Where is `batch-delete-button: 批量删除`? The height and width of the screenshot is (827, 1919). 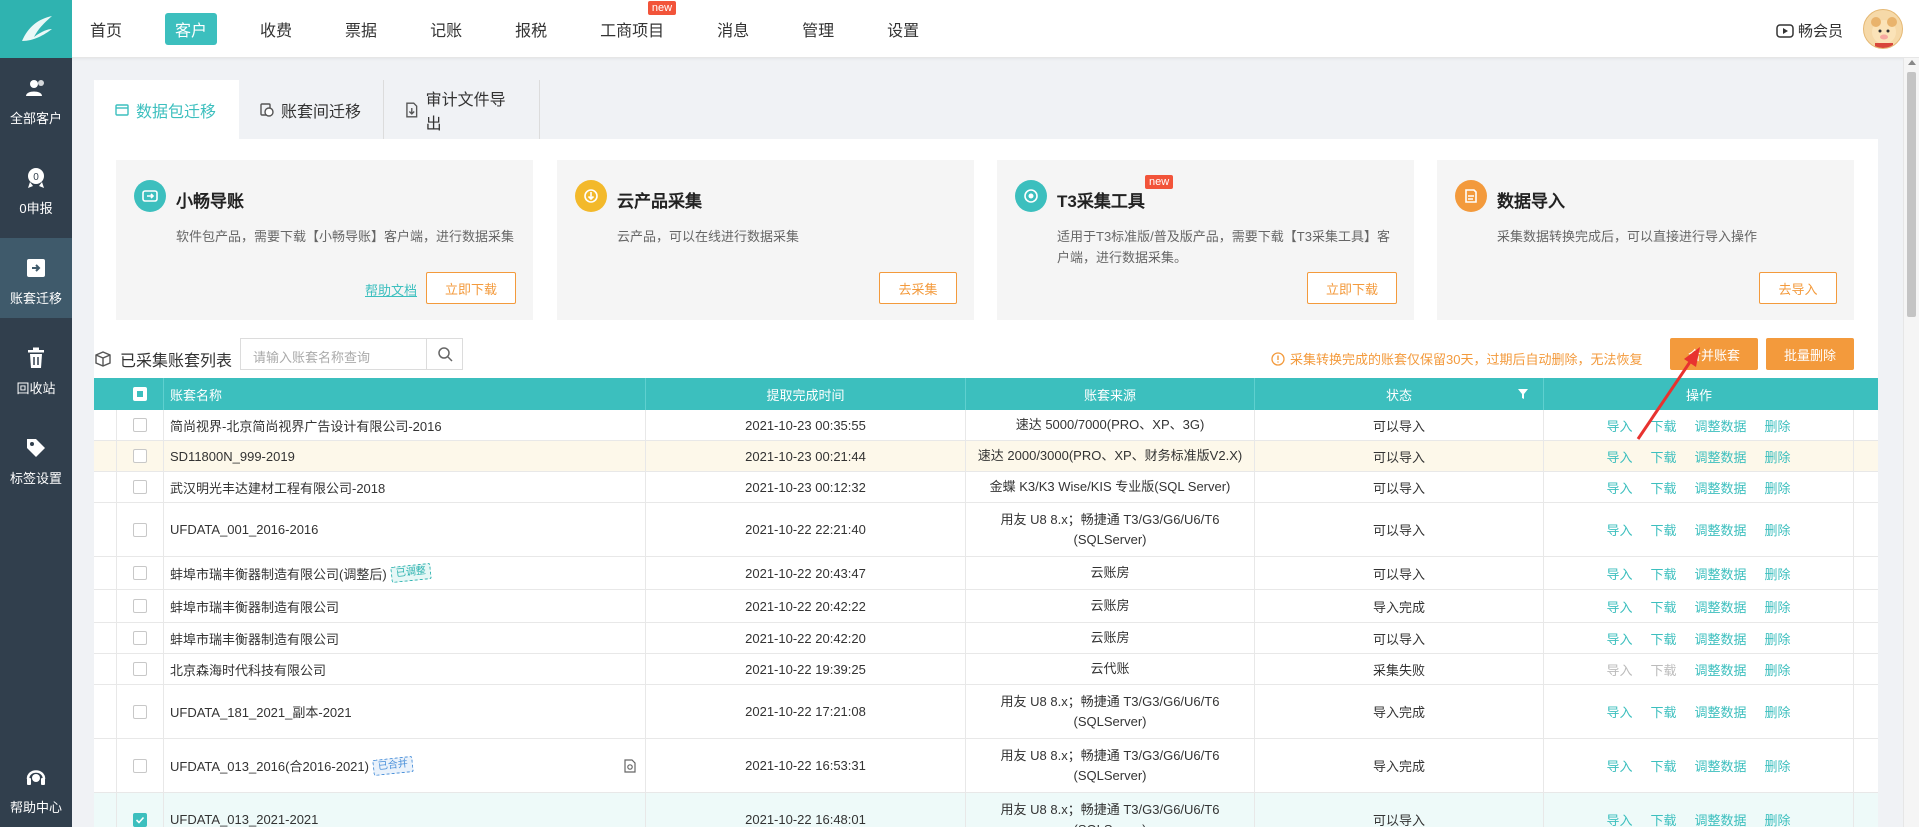 batch-delete-button: 批量删除 is located at coordinates (1810, 354).